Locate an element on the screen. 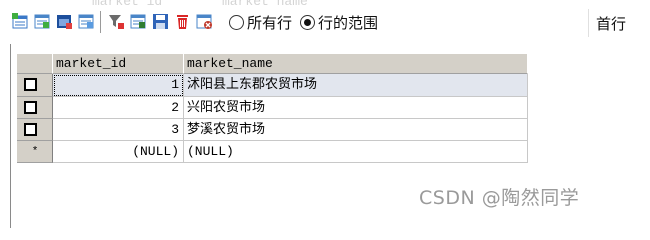  new-row-marker: * is located at coordinates (35, 152).